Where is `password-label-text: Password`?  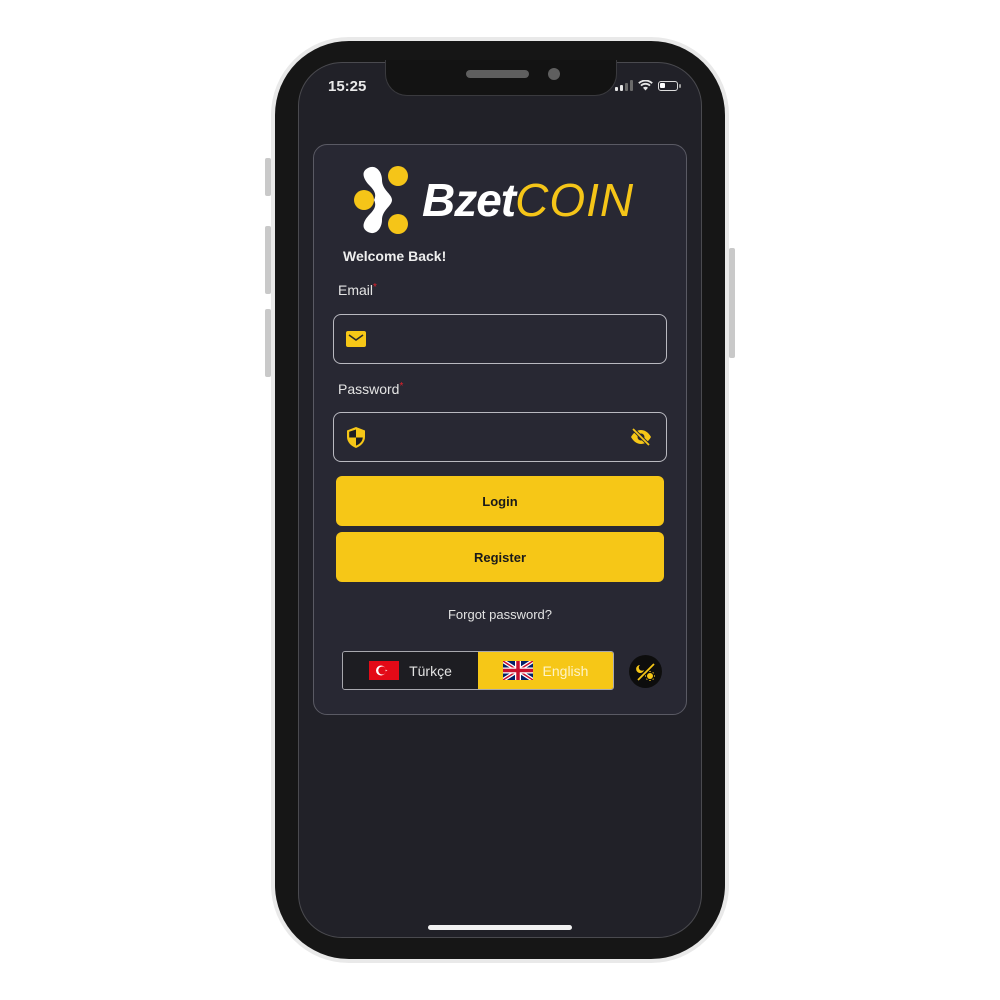
password-label-text: Password is located at coordinates (369, 389).